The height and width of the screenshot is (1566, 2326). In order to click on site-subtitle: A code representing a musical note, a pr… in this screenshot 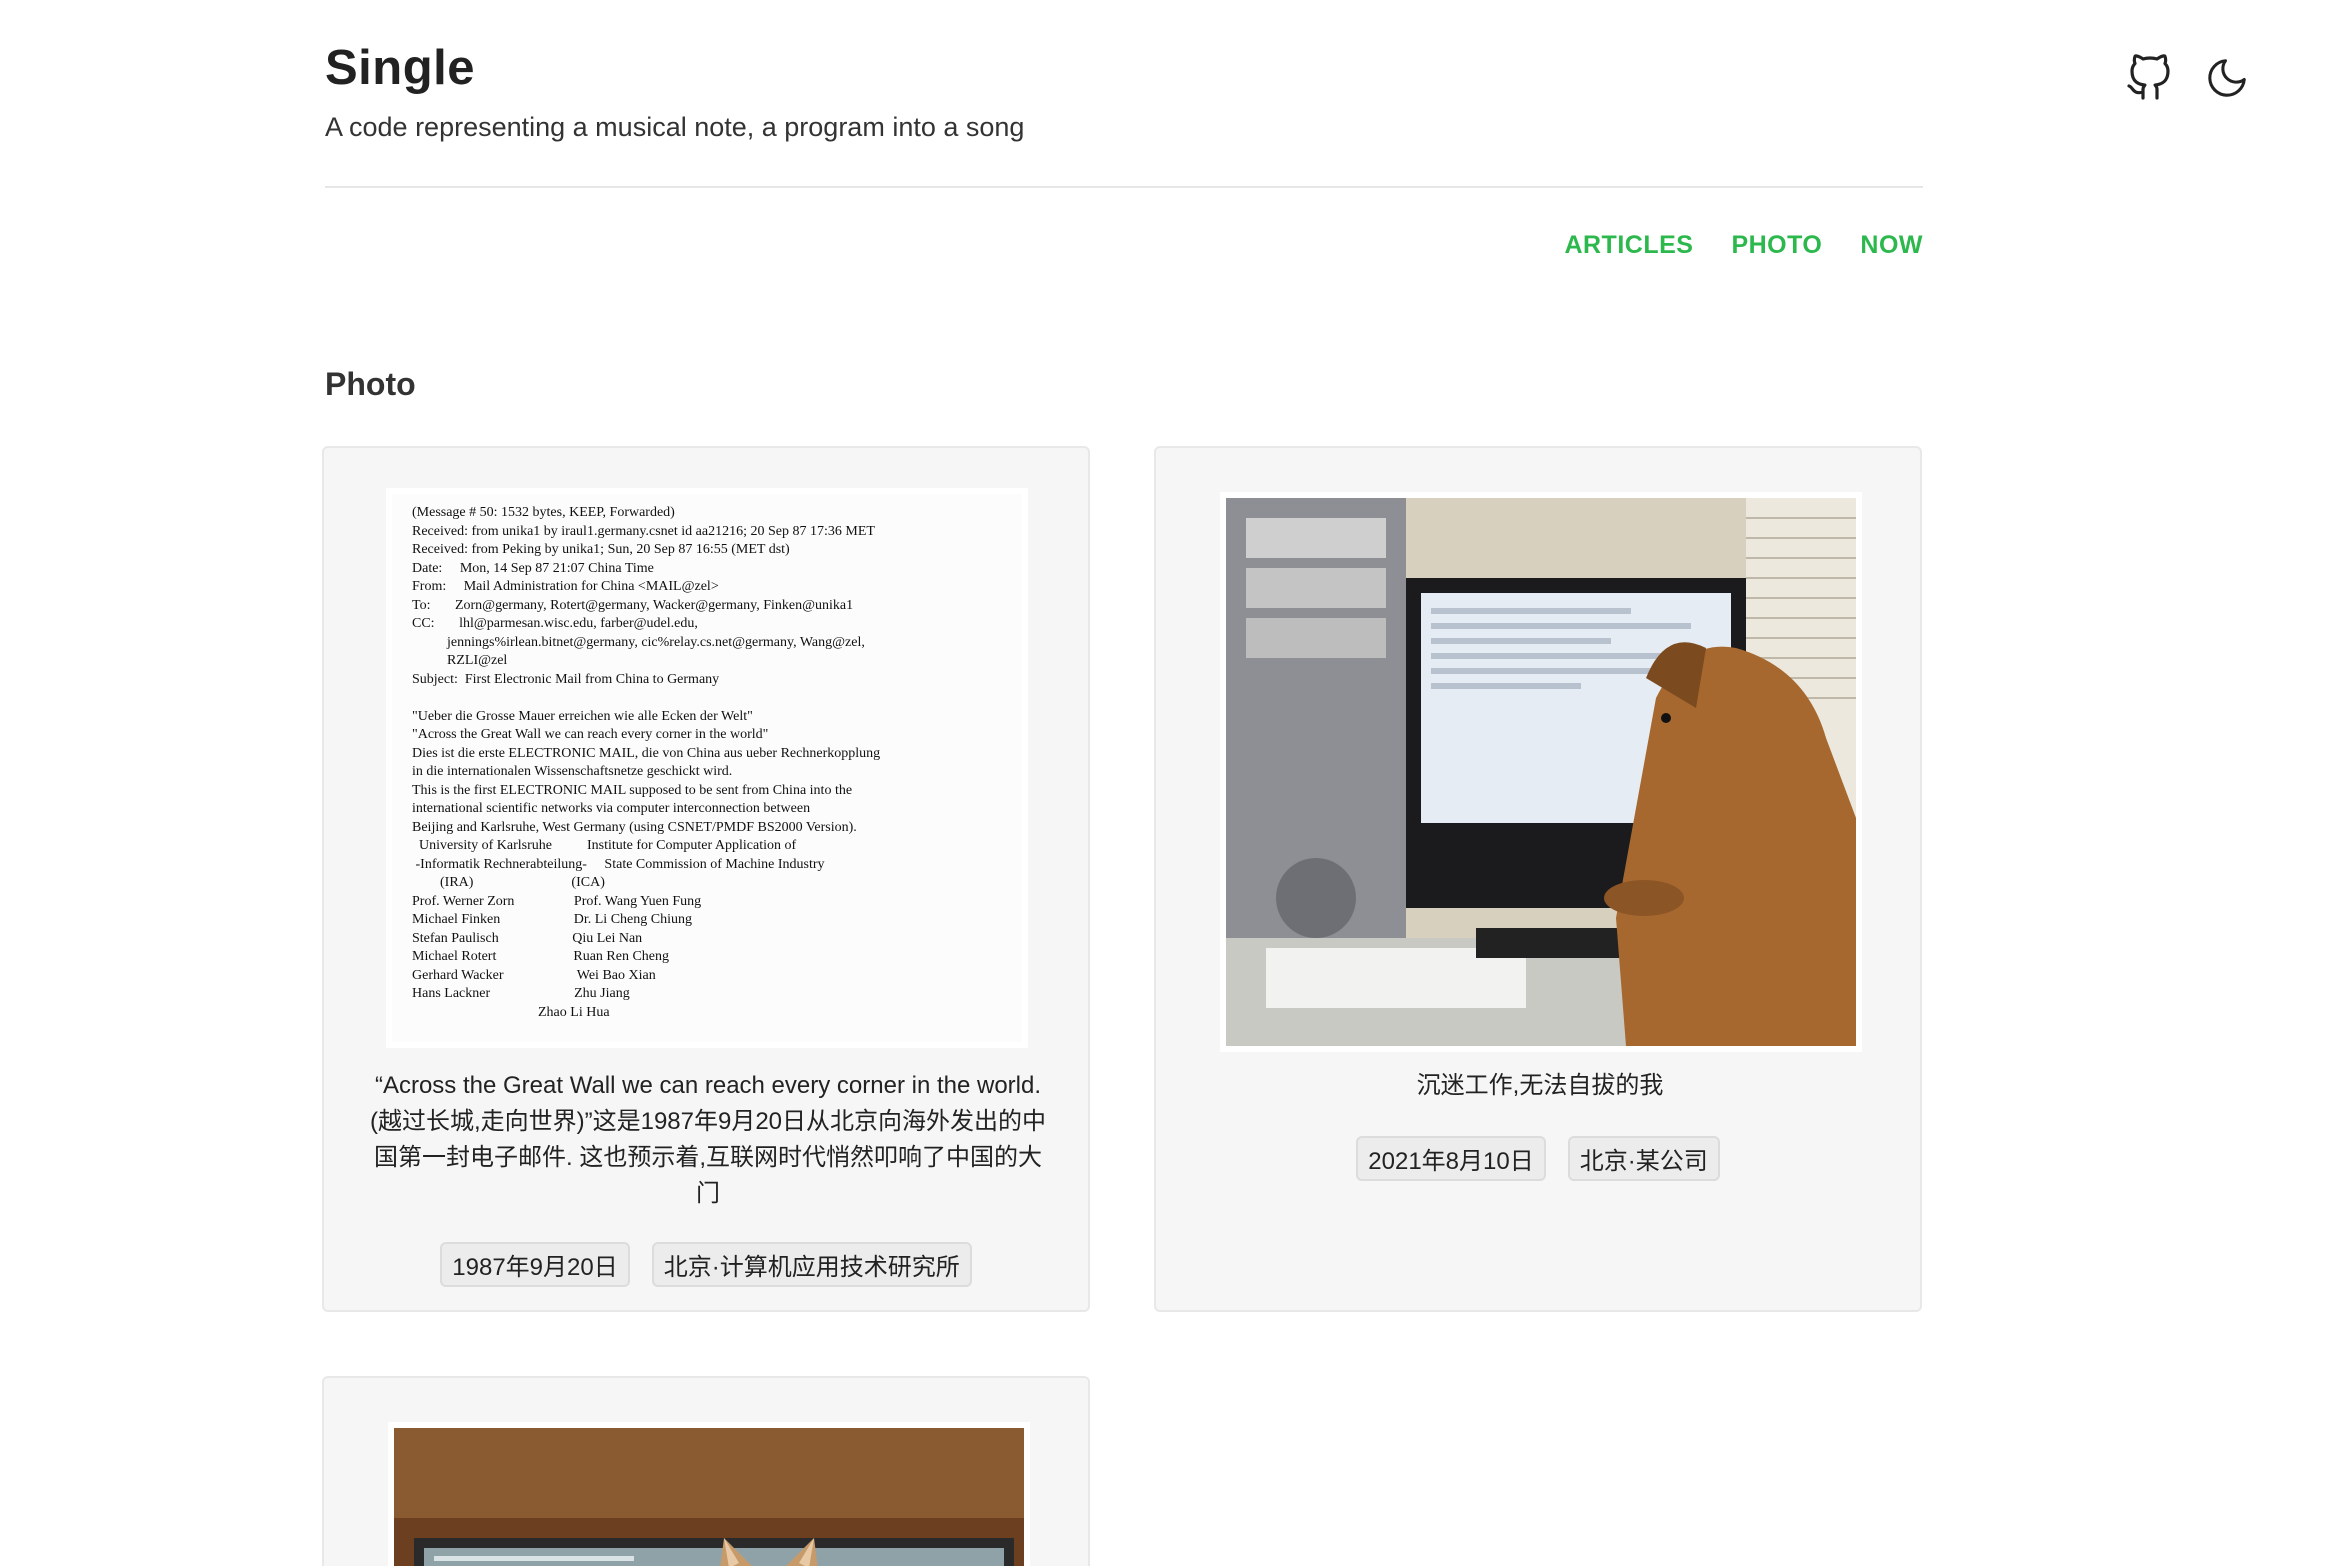, I will do `click(675, 127)`.